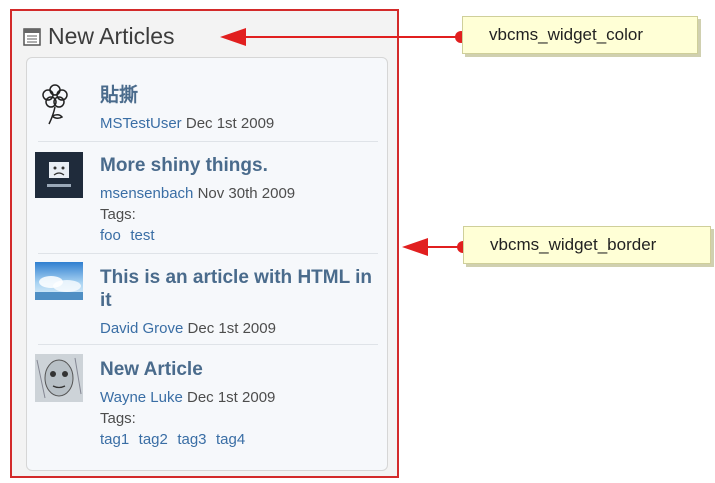 This screenshot has height=483, width=715. I want to click on callout-color-label: vbcms_widget_color, so click(566, 34).